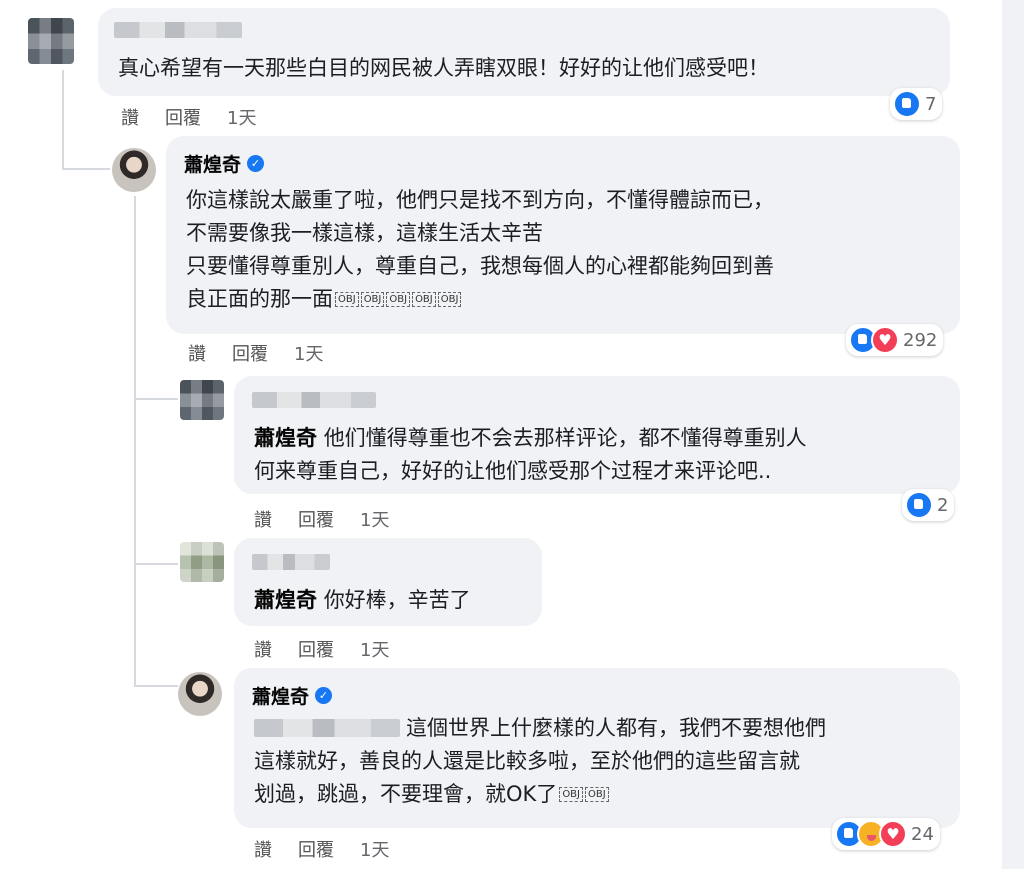  I want to click on text-line: 這樣就好，善良的人還是比較多啦，至於他們的這些留言就, so click(527, 761).